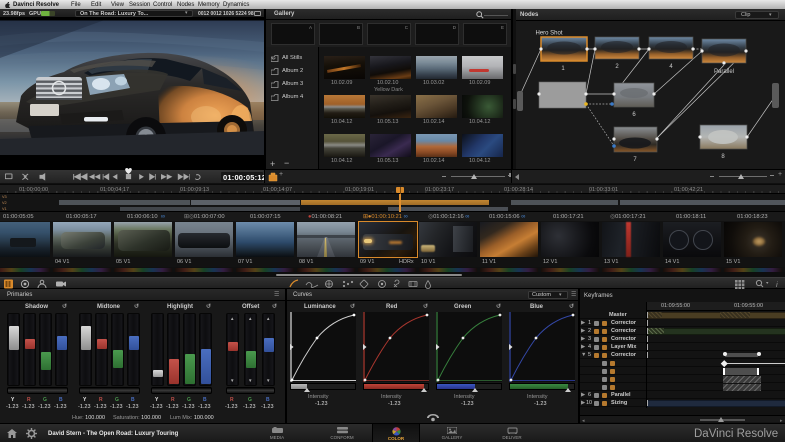 The width and height of the screenshot is (785, 442). Describe the element at coordinates (548, 34) in the screenshot. I see `svg-text: Hero Shot` at that location.